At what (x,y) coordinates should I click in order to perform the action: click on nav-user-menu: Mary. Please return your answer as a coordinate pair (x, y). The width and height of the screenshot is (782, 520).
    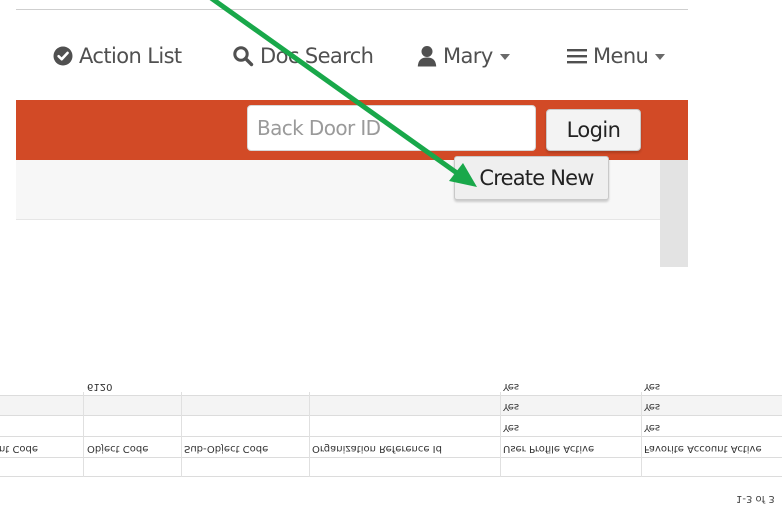
    Looking at the image, I should click on (463, 56).